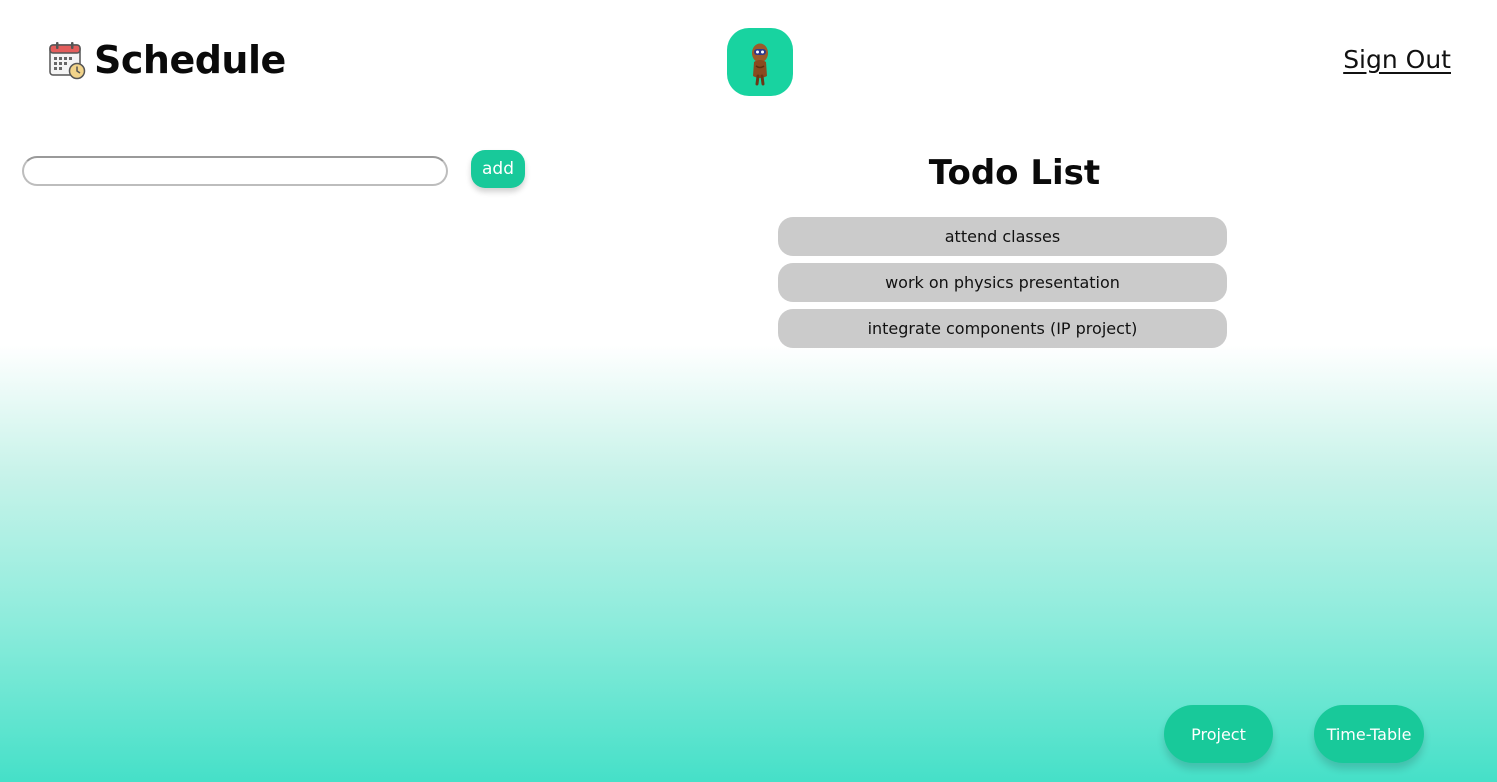  What do you see at coordinates (760, 62) in the screenshot?
I see `mascot-logo-icon` at bounding box center [760, 62].